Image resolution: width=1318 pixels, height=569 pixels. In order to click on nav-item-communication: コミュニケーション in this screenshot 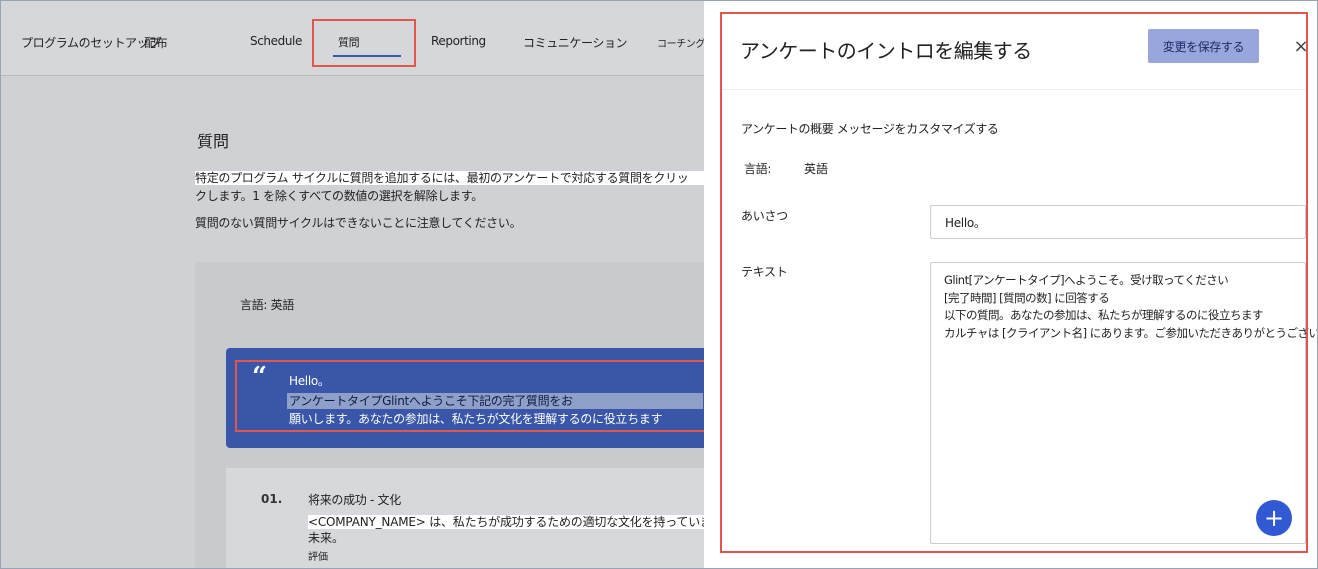, I will do `click(575, 42)`.